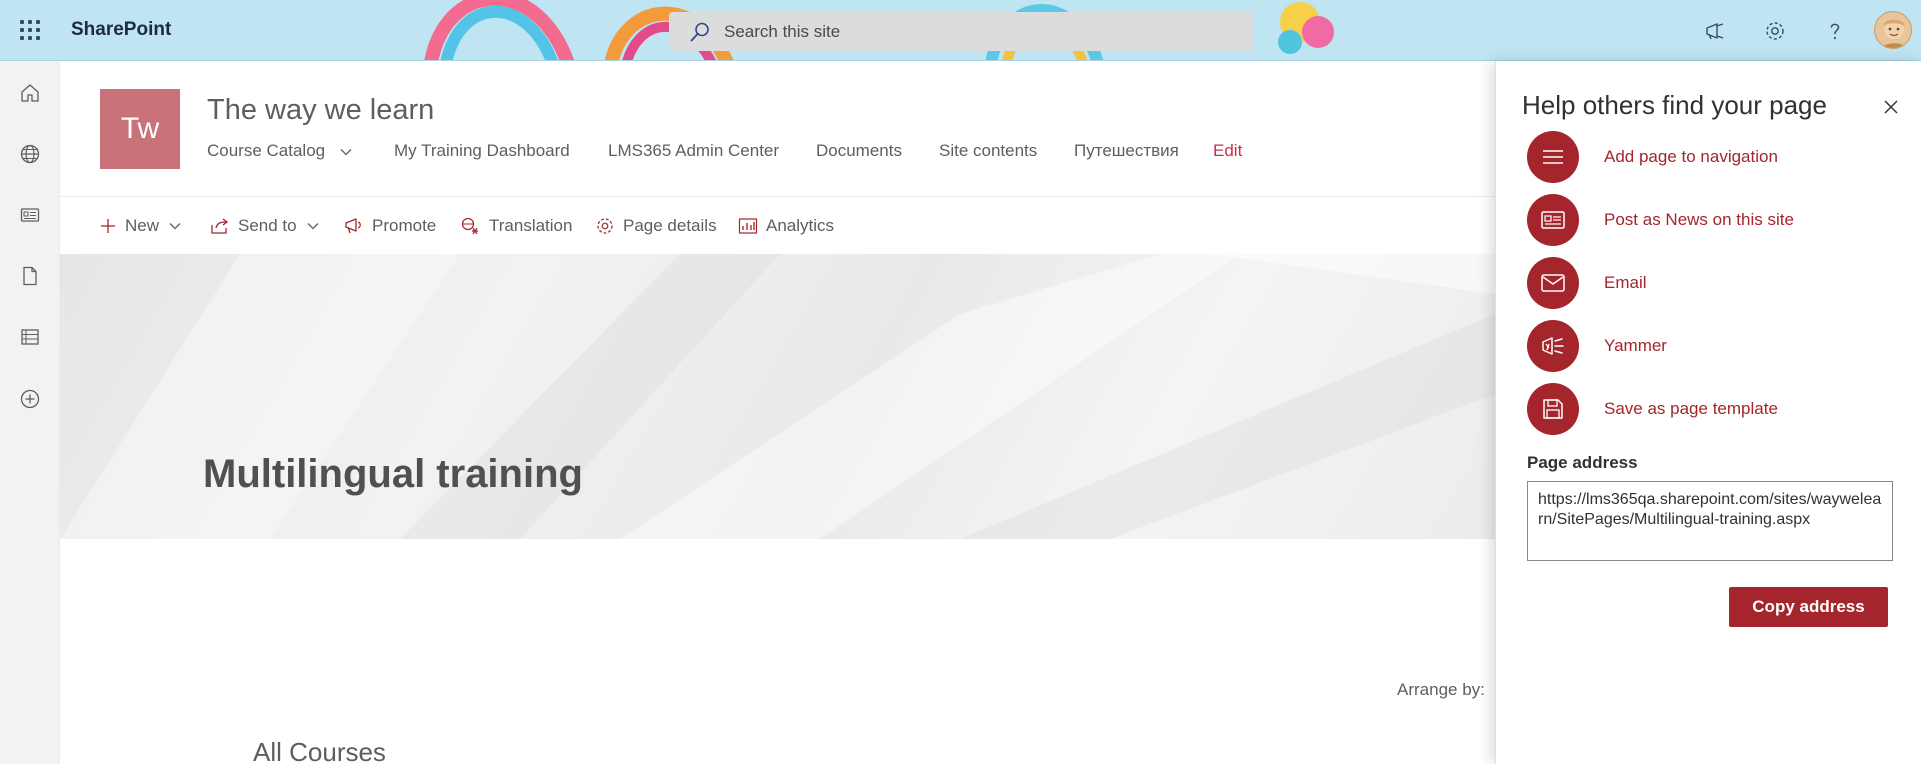  What do you see at coordinates (974, 31) in the screenshot?
I see `search-input` at bounding box center [974, 31].